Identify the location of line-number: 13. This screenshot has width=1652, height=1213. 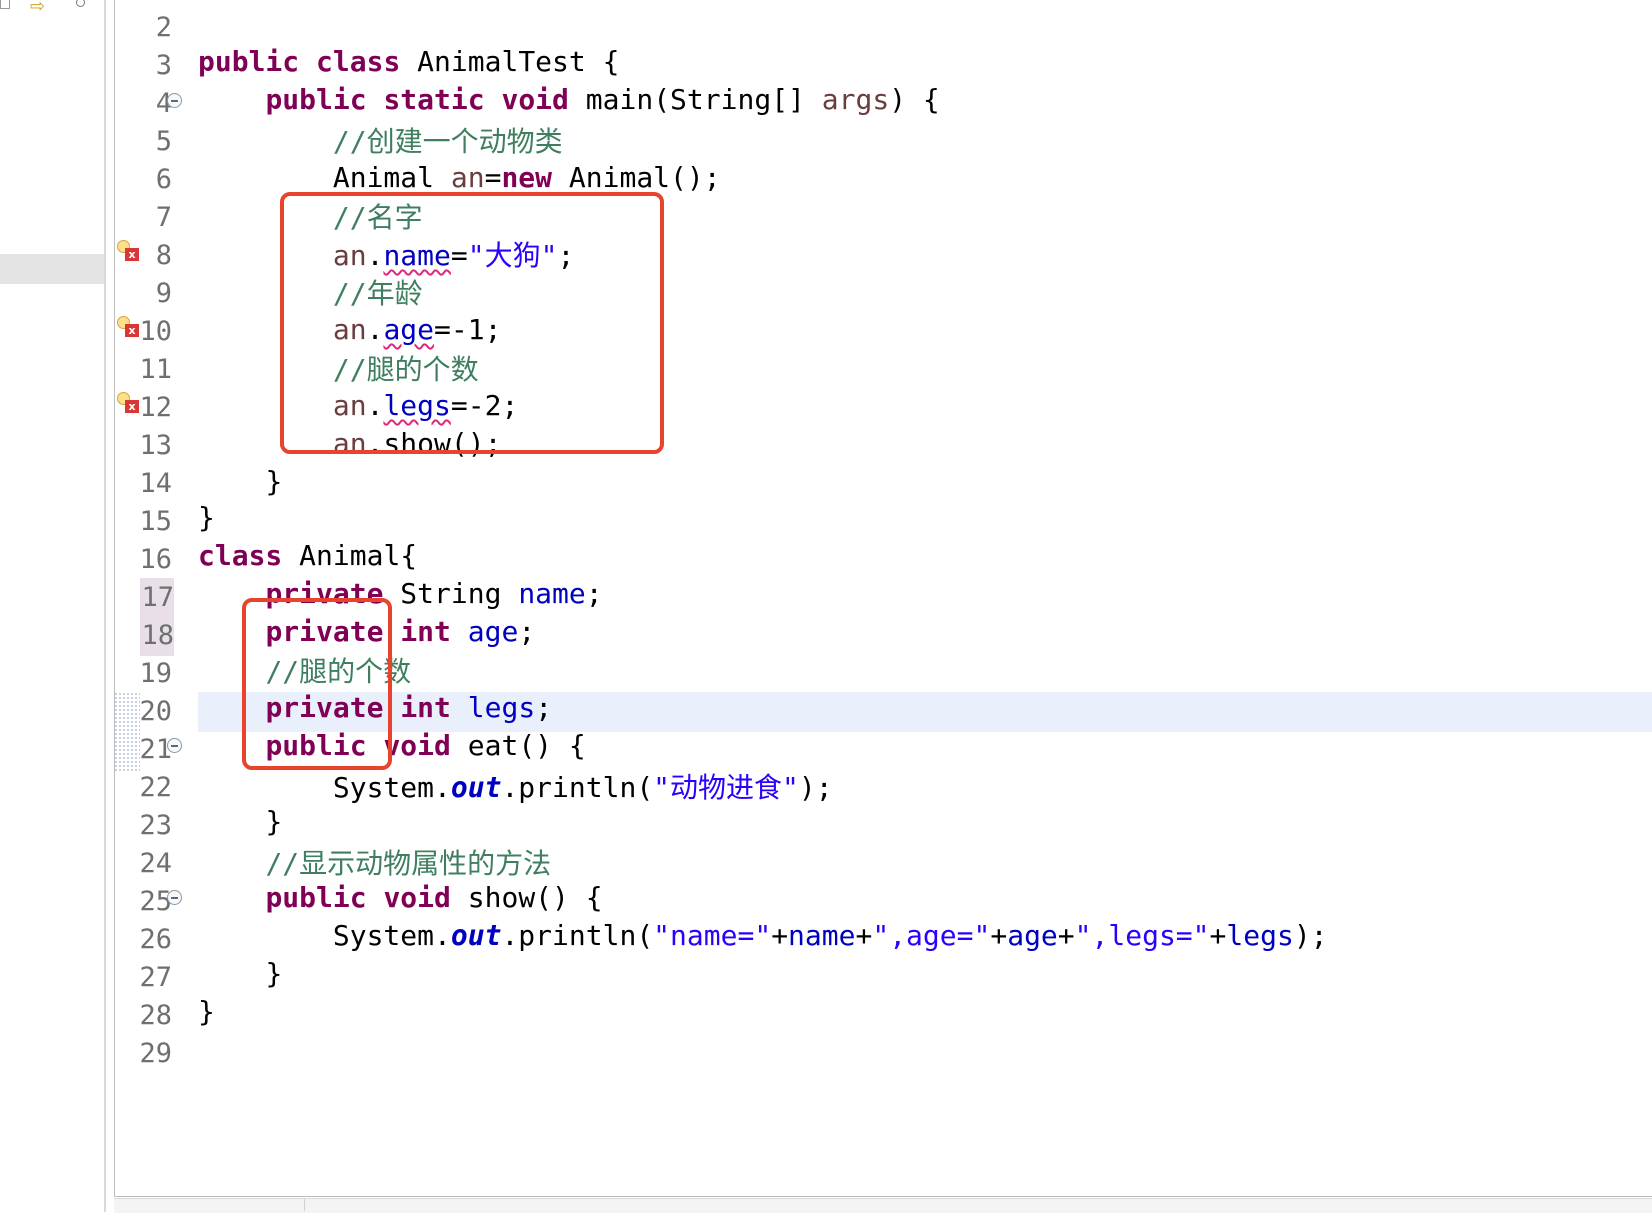
(167, 446).